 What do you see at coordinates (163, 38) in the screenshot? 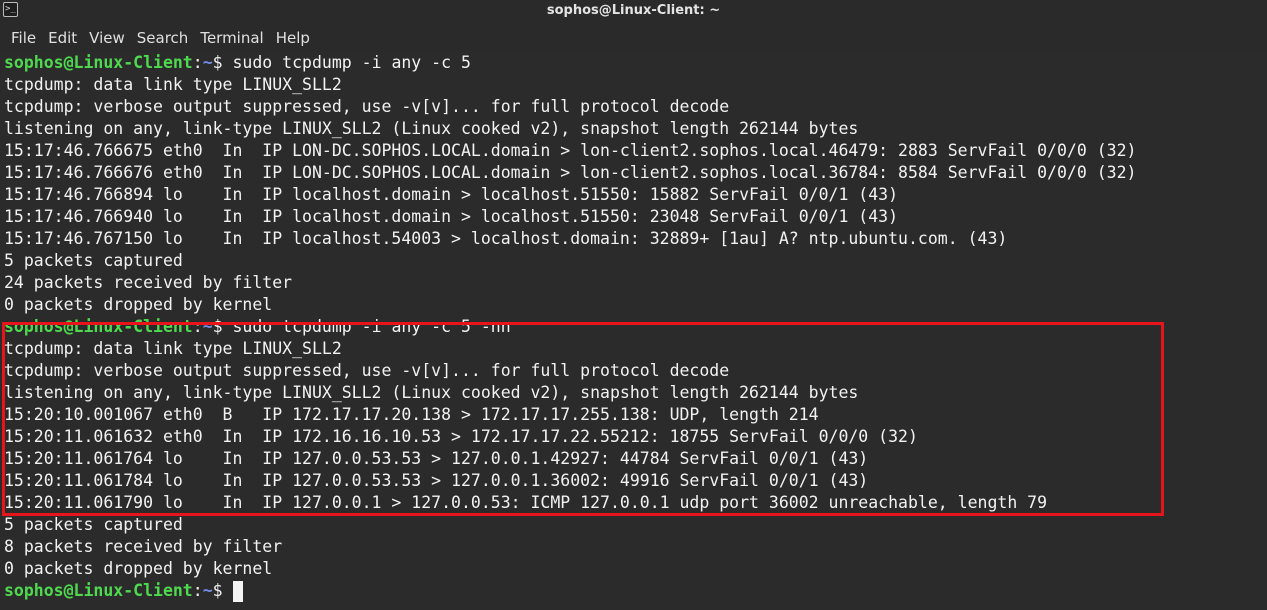
I see `menu-search: Search` at bounding box center [163, 38].